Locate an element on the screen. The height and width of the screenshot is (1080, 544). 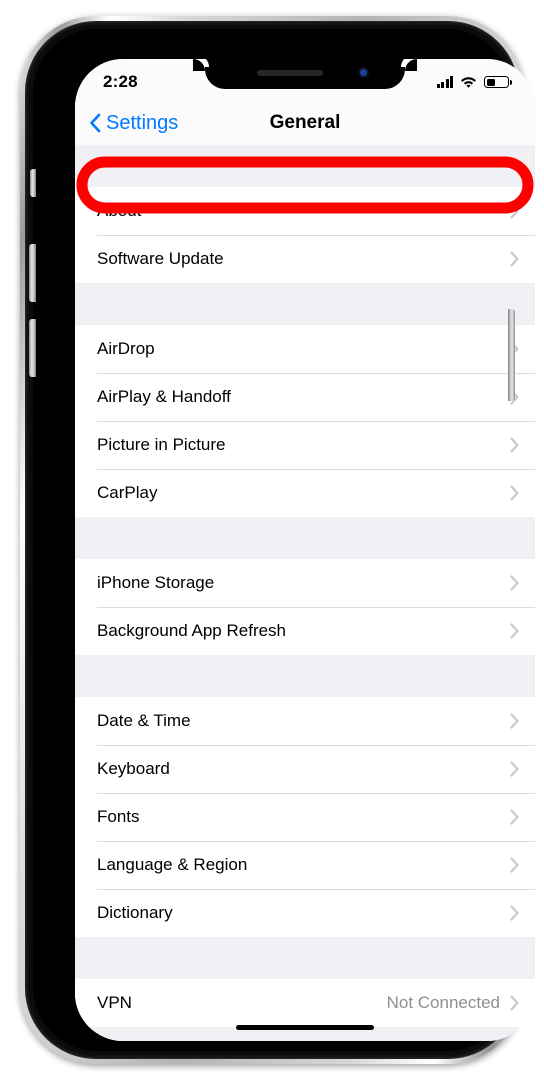
settings-row: Background App Refresh is located at coordinates (305, 631).